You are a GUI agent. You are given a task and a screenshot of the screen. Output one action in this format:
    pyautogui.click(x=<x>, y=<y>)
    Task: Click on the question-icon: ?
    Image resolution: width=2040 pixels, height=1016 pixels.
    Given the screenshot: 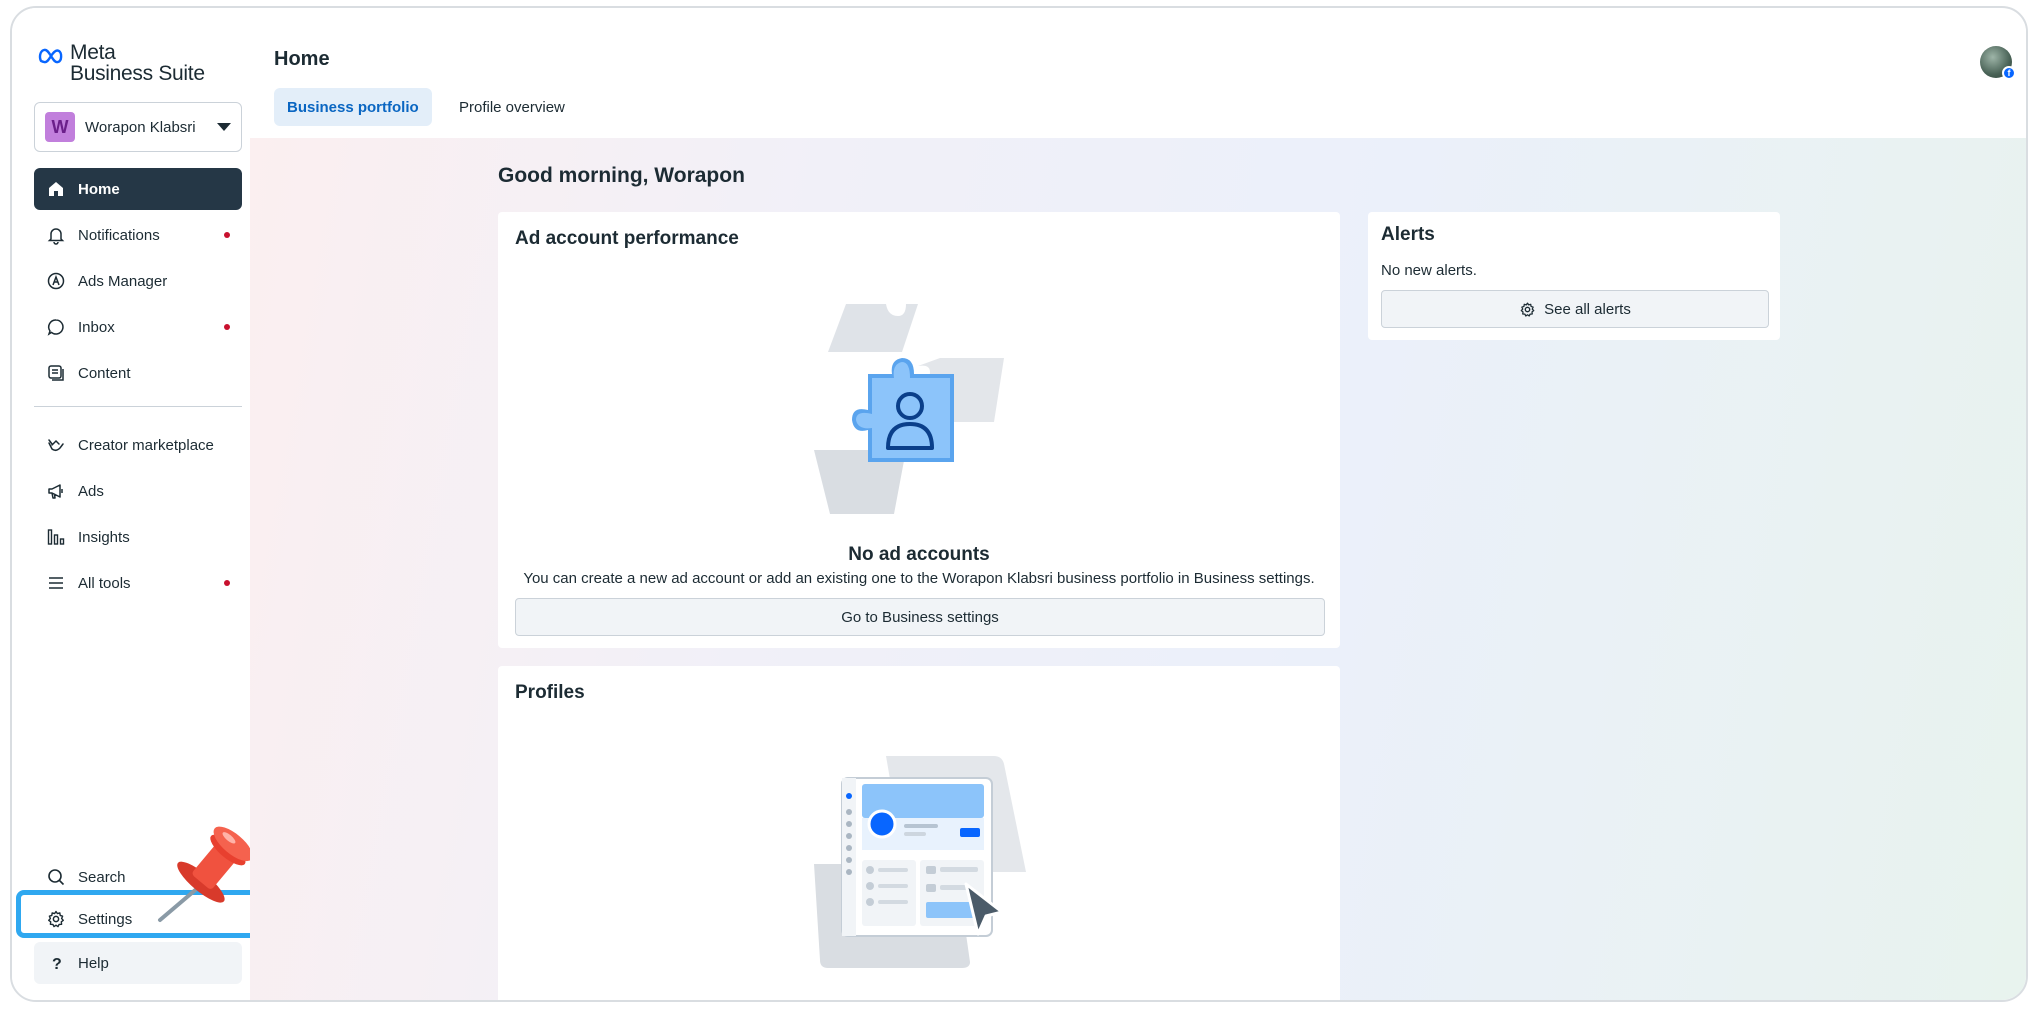 What is the action you would take?
    pyautogui.click(x=57, y=964)
    